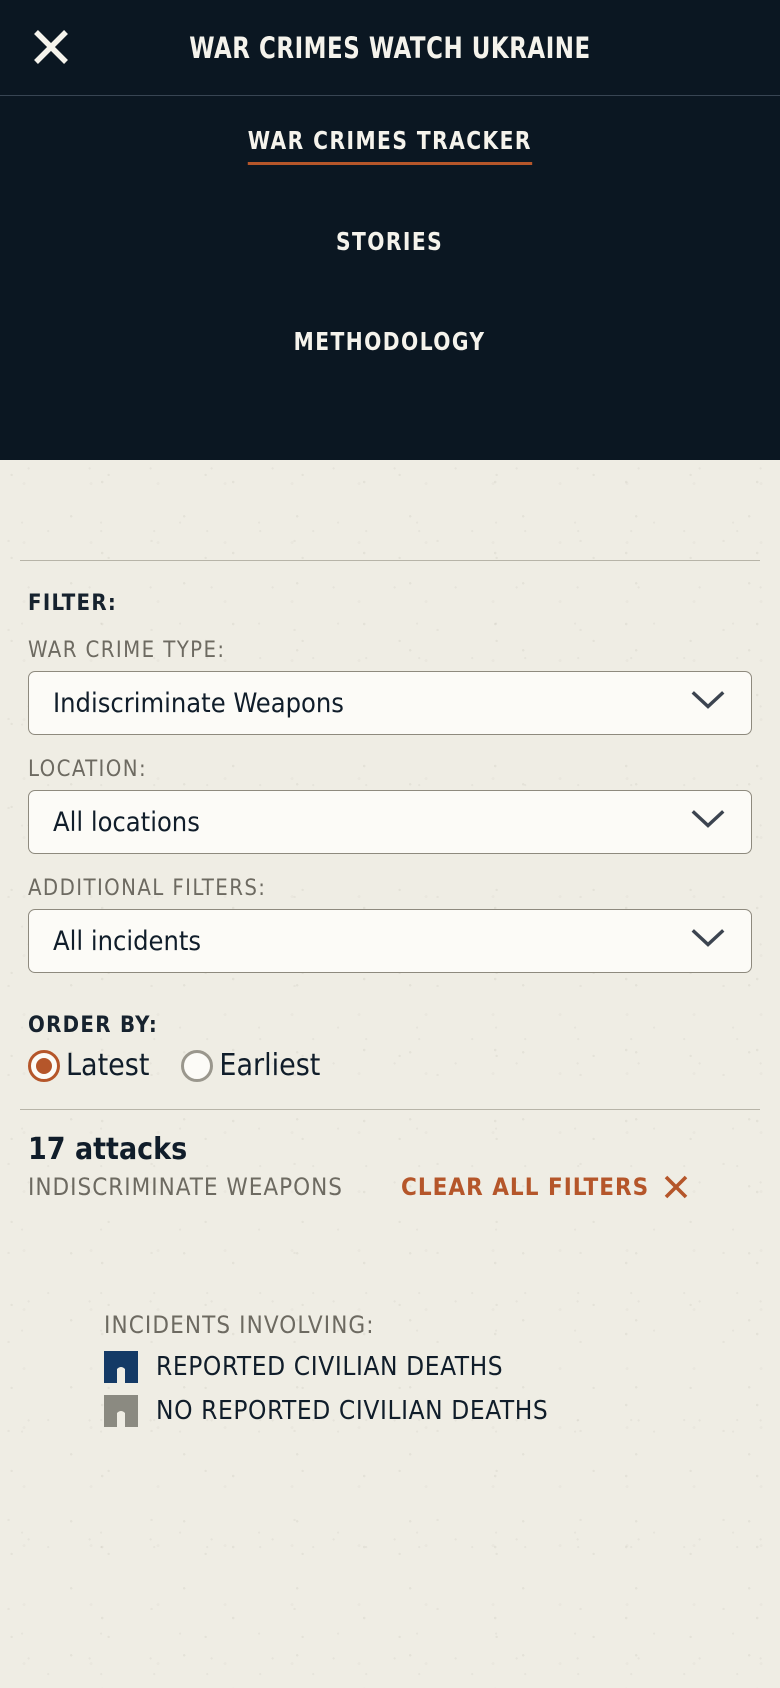  What do you see at coordinates (390, 703) in the screenshot?
I see `war-crime-type-select: Indiscriminate Weapons` at bounding box center [390, 703].